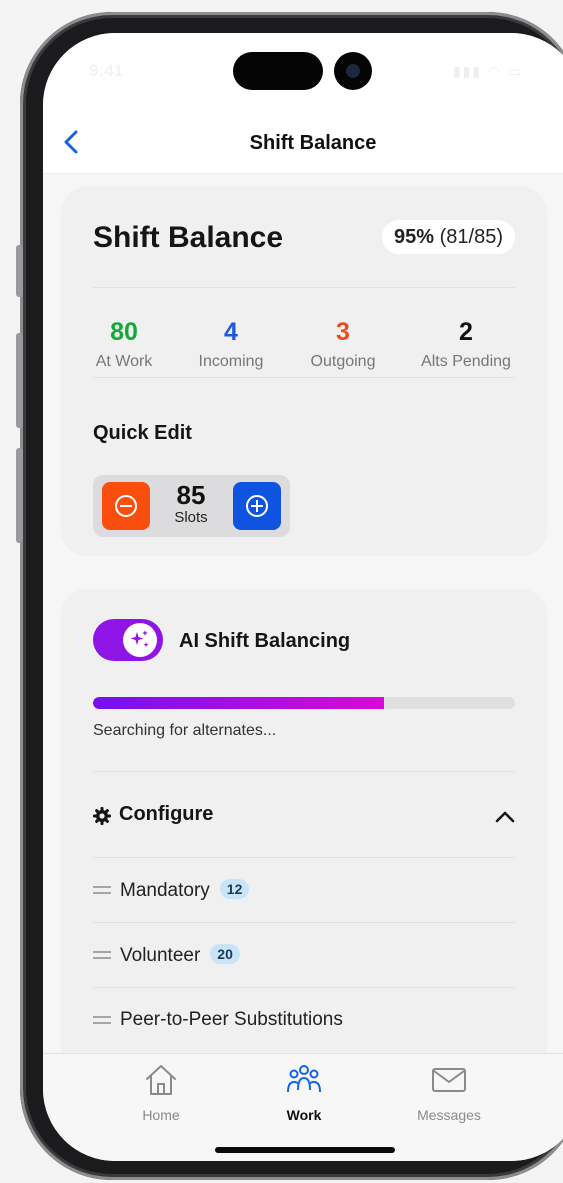 Image resolution: width=563 pixels, height=1183 pixels. I want to click on navigation-bar: Shift Balance, so click(303, 143).